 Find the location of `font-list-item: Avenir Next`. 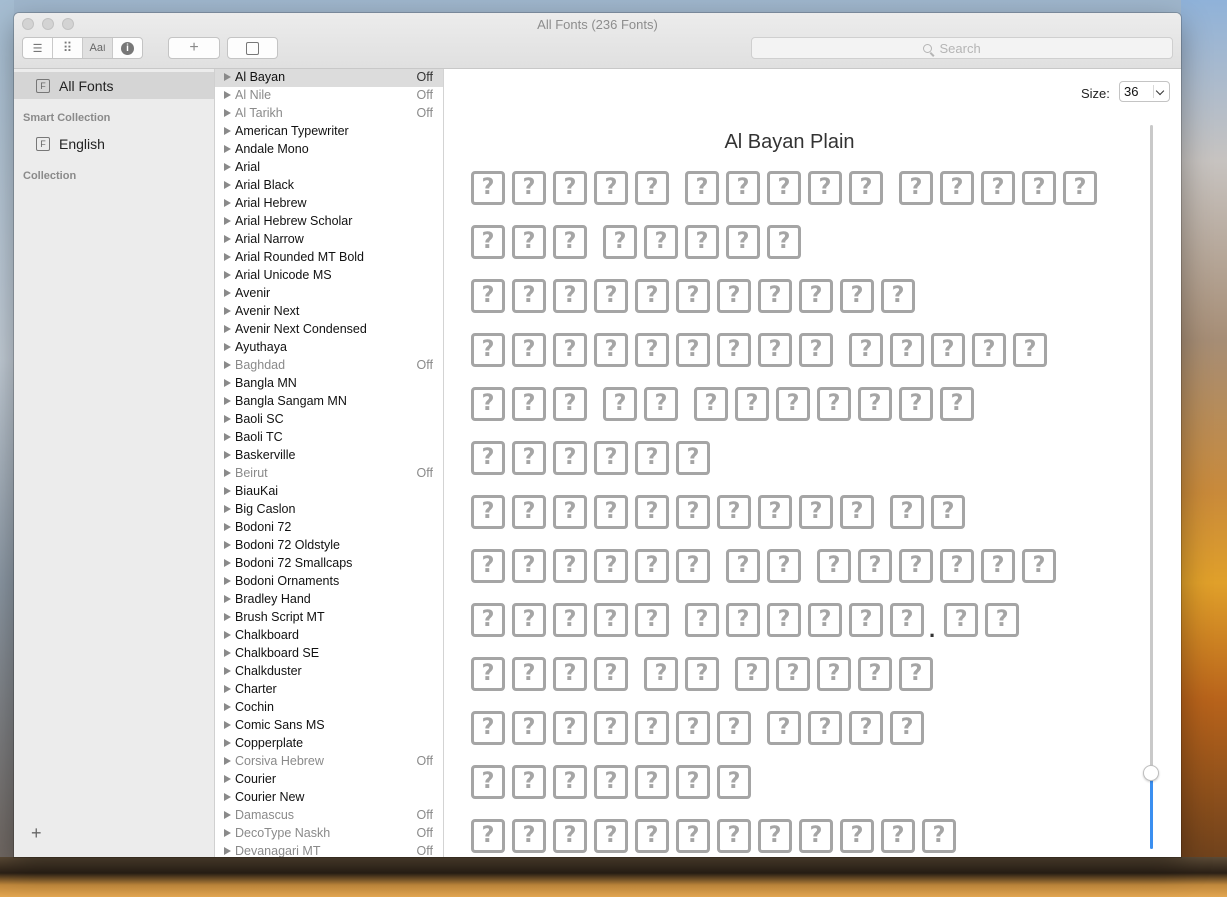

font-list-item: Avenir Next is located at coordinates (329, 312).